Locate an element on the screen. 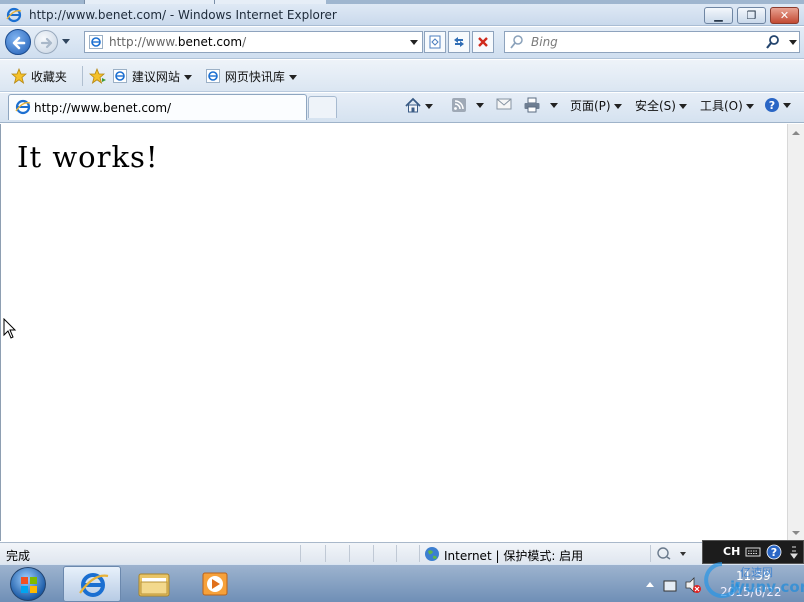  compatibility-view-button is located at coordinates (435, 42).